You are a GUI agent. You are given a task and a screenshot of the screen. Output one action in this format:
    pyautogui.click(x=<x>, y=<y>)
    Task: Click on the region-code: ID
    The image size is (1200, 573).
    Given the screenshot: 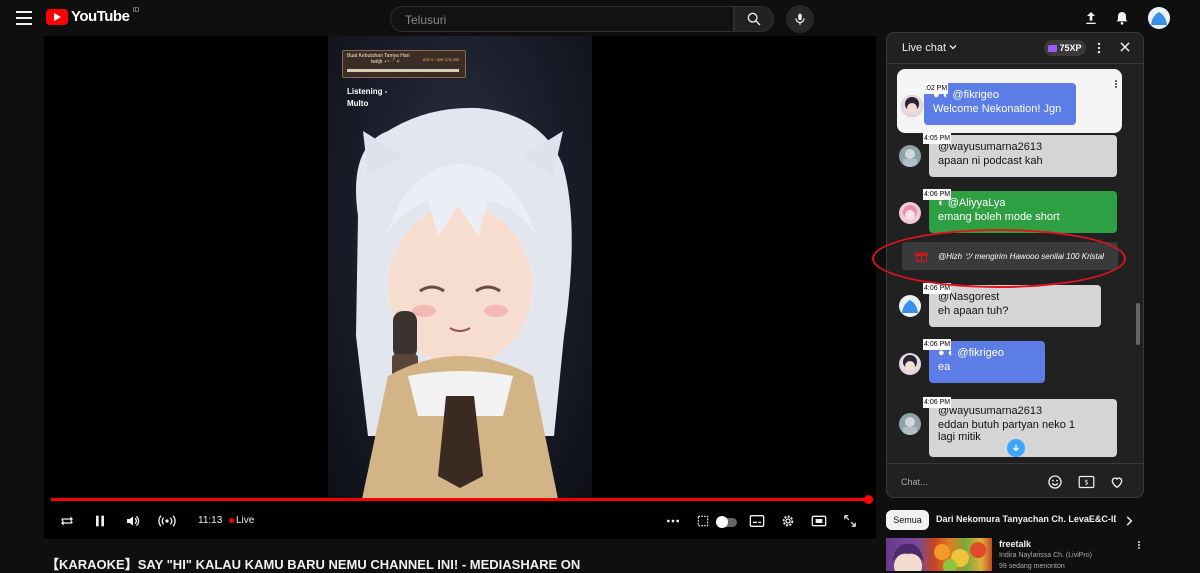 What is the action you would take?
    pyautogui.click(x=136, y=10)
    